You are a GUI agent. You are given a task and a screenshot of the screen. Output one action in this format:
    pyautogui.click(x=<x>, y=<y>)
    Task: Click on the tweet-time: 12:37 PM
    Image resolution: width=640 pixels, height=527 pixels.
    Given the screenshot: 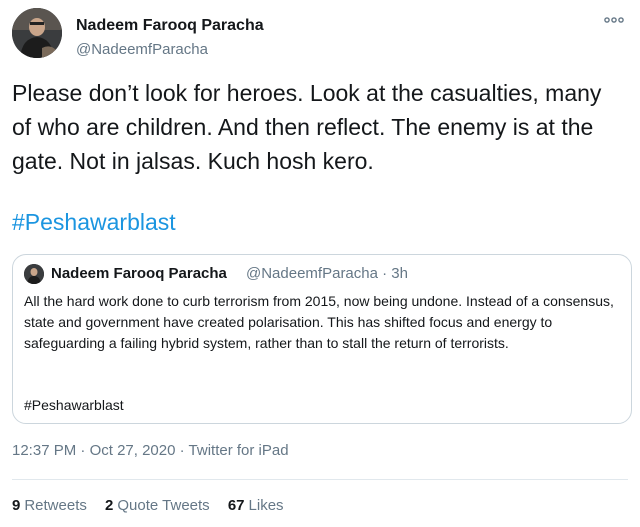 What is the action you would take?
    pyautogui.click(x=44, y=450)
    